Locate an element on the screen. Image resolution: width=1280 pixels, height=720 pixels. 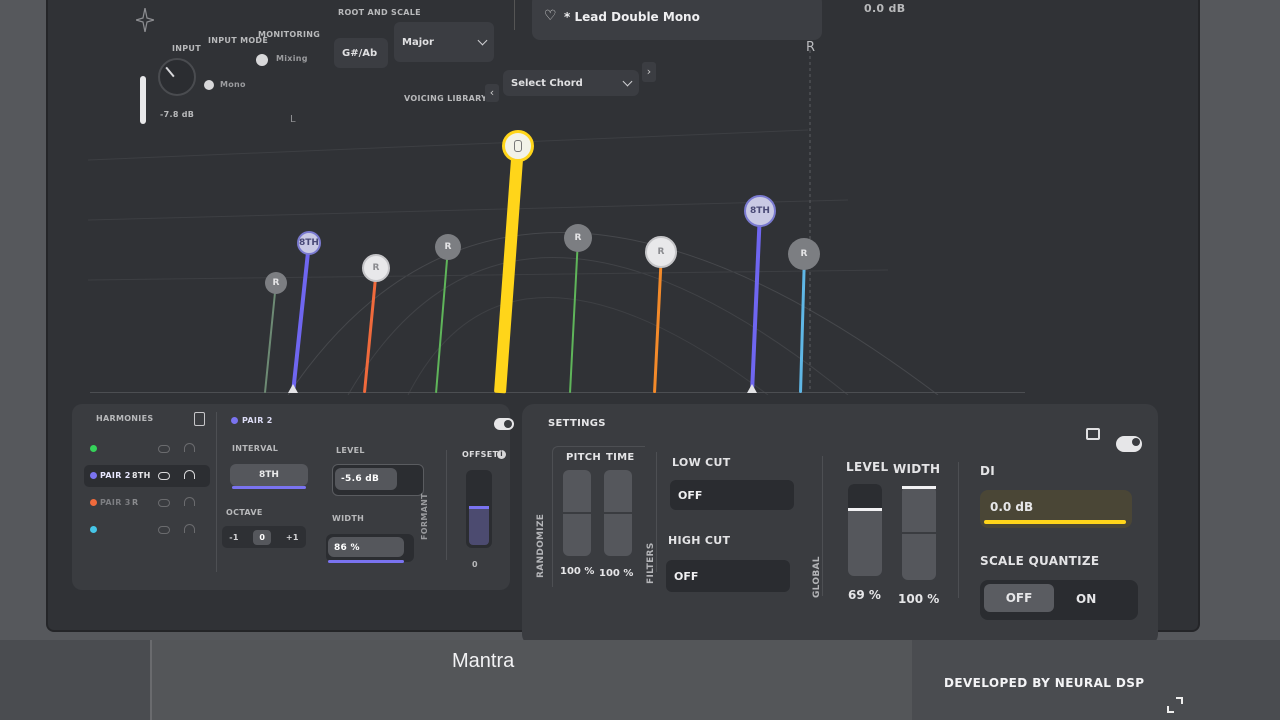
pair-row: PAIR 3R is located at coordinates (147, 503).